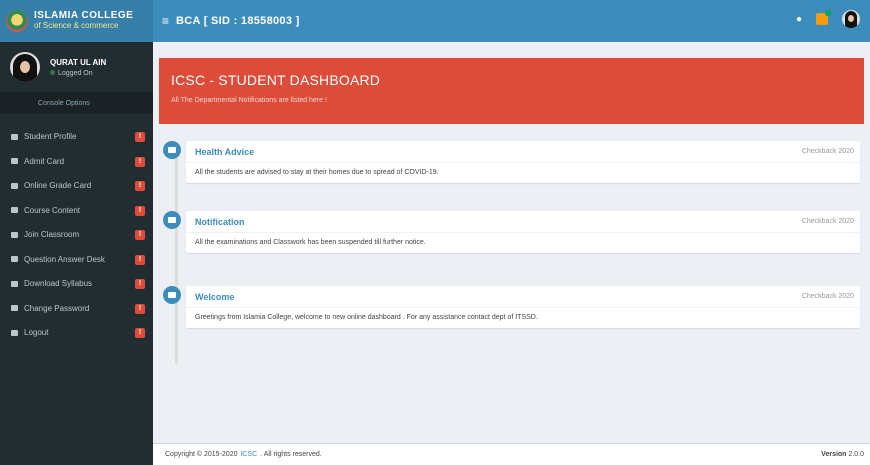  Describe the element at coordinates (57, 308) in the screenshot. I see `sidebar-item-label: Change Password` at that location.